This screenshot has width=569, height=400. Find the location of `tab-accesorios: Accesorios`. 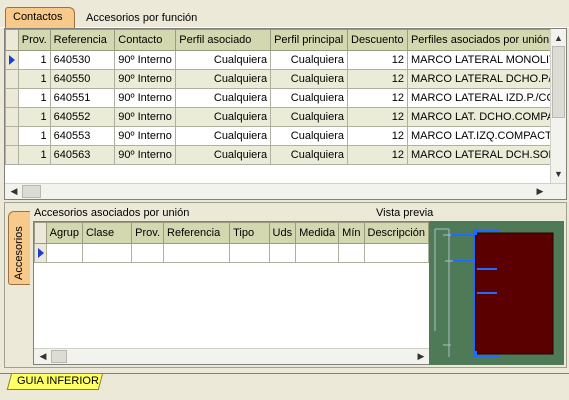

tab-accesorios: Accesorios is located at coordinates (19, 248).